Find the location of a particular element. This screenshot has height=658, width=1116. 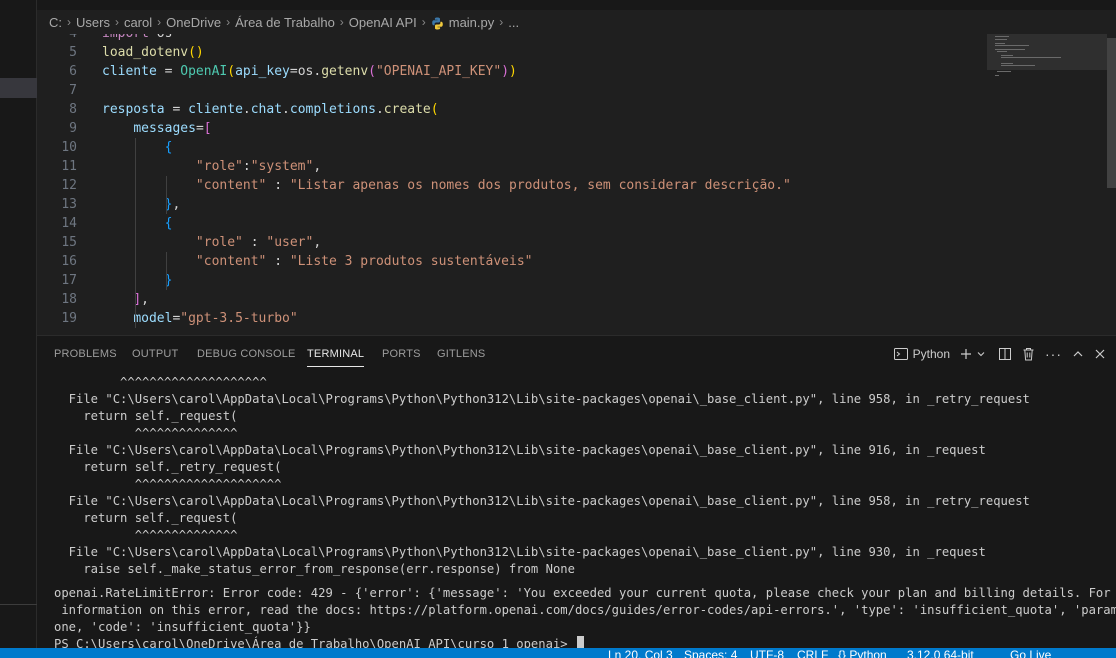

line-number: 5 is located at coordinates (73, 52).